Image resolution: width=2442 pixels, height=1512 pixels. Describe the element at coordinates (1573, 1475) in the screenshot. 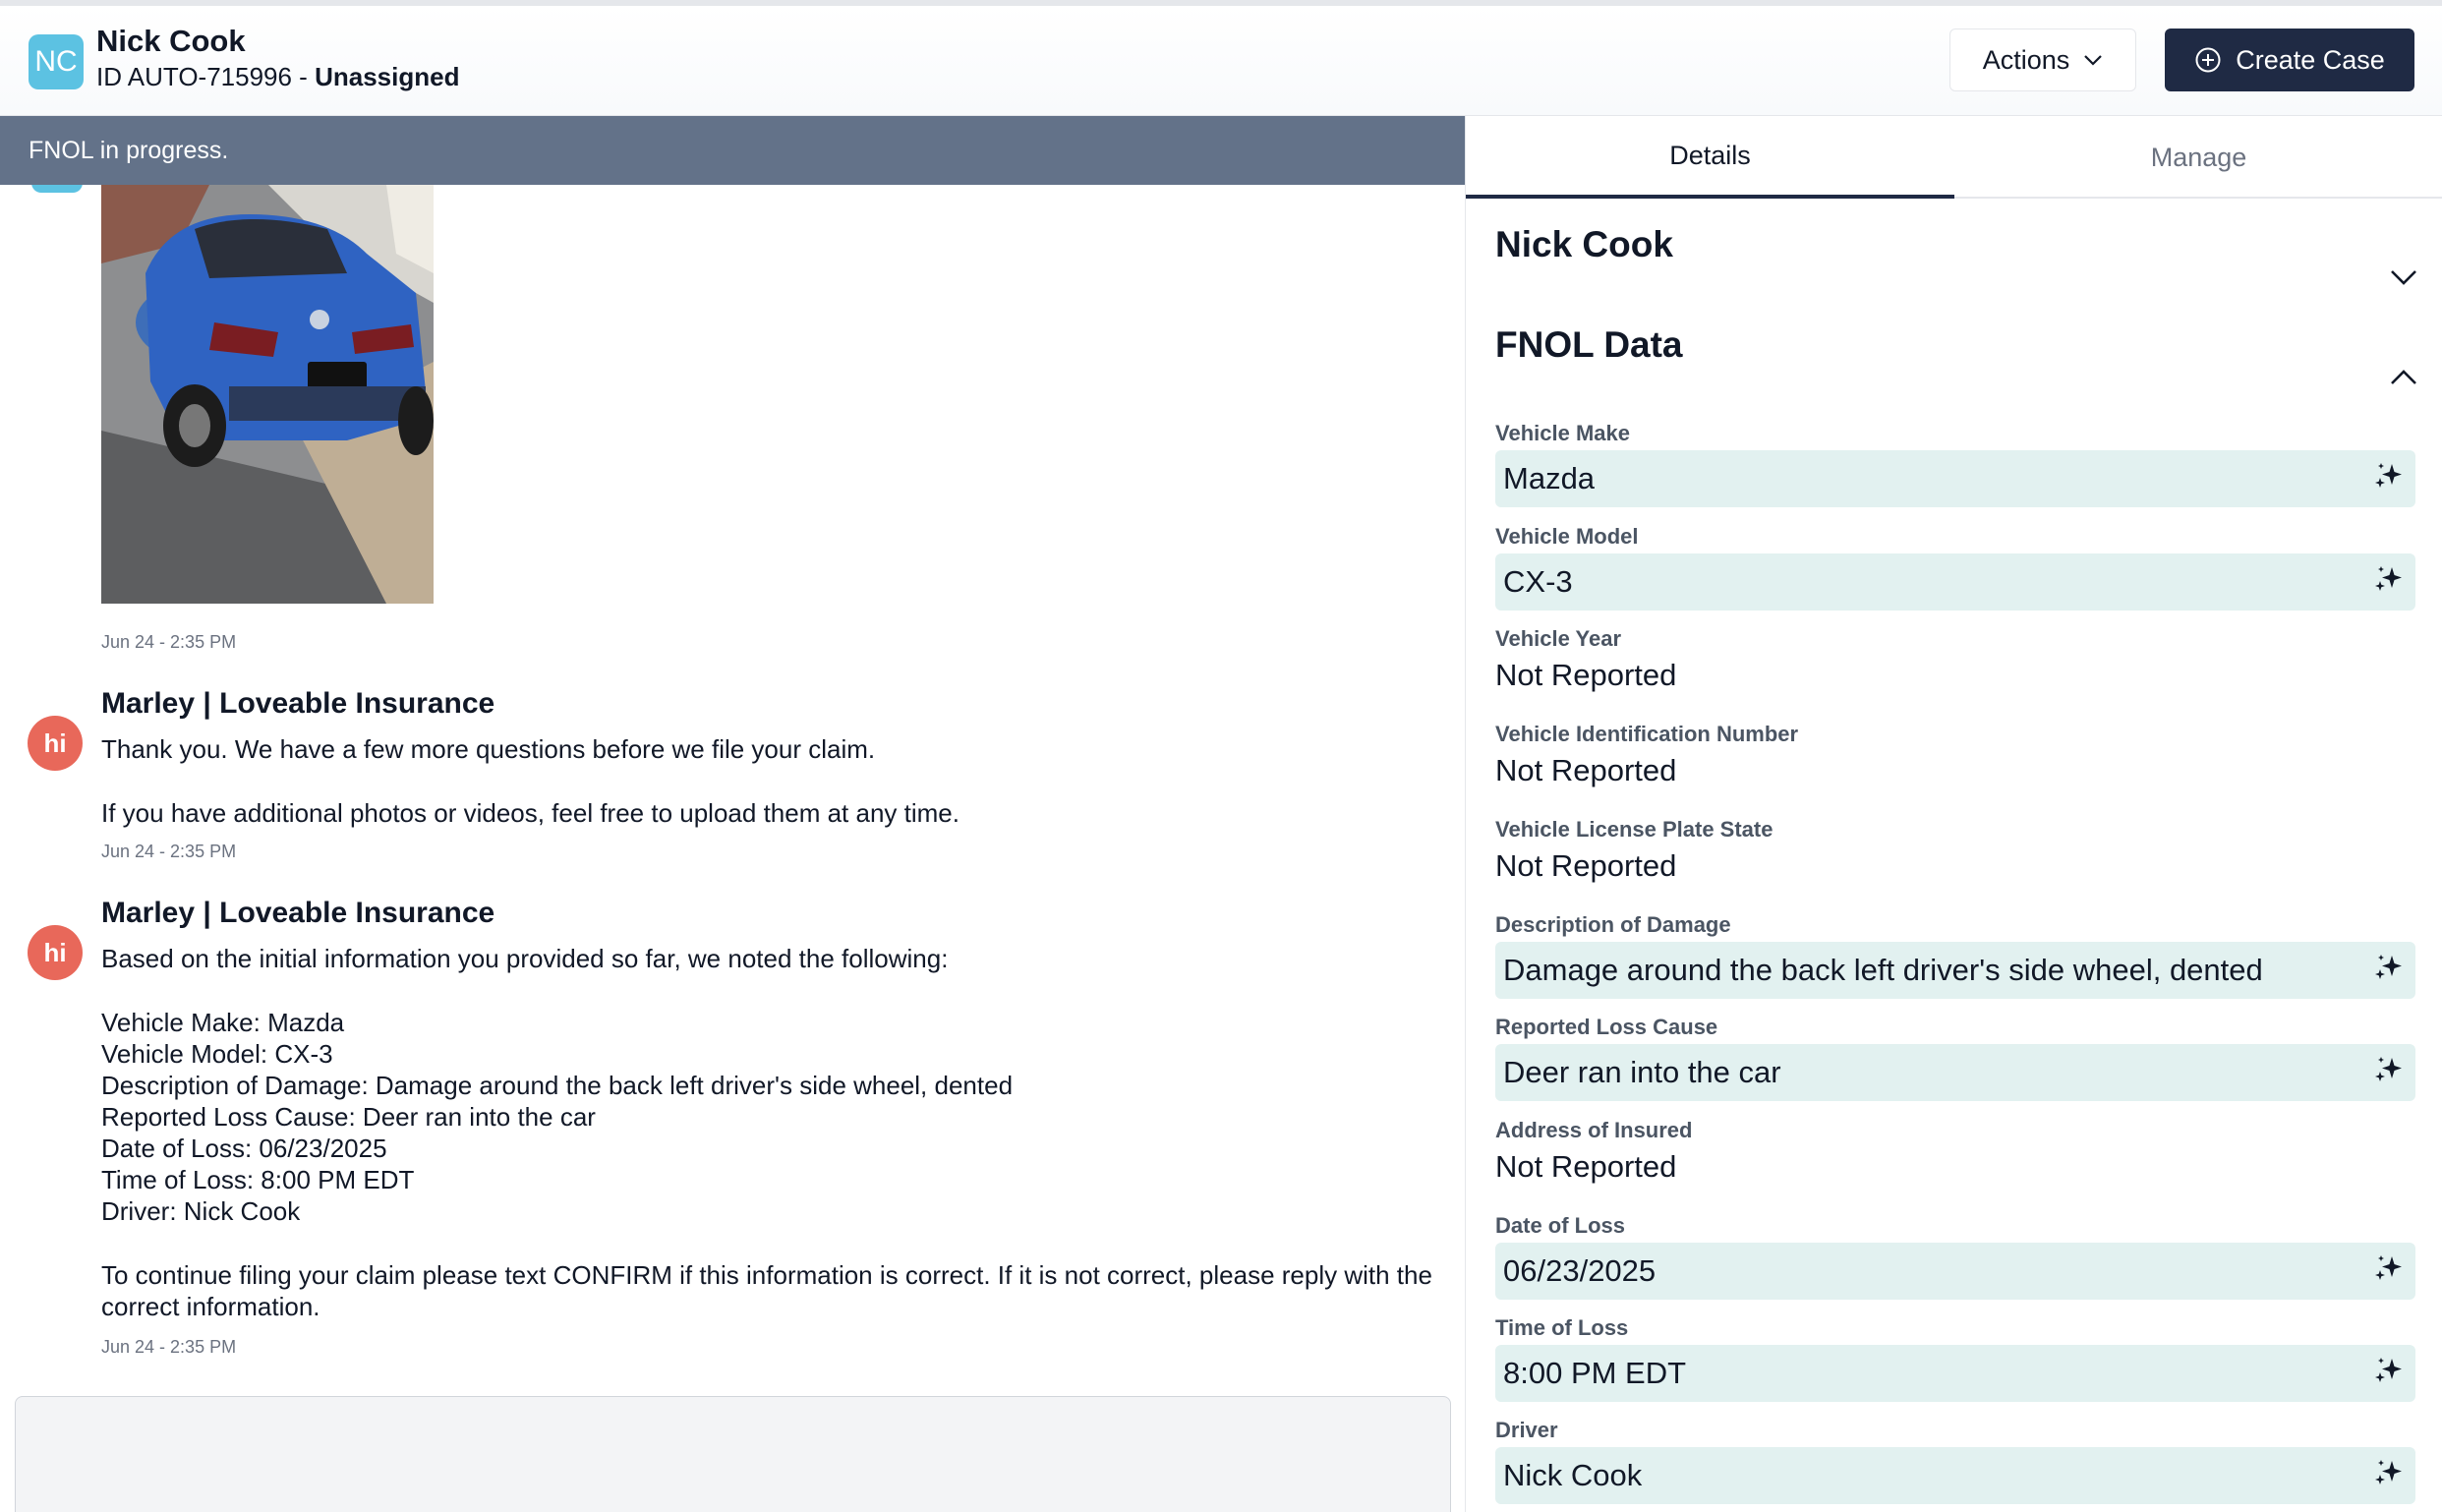

I see `field-value-text: Nick Cook` at that location.